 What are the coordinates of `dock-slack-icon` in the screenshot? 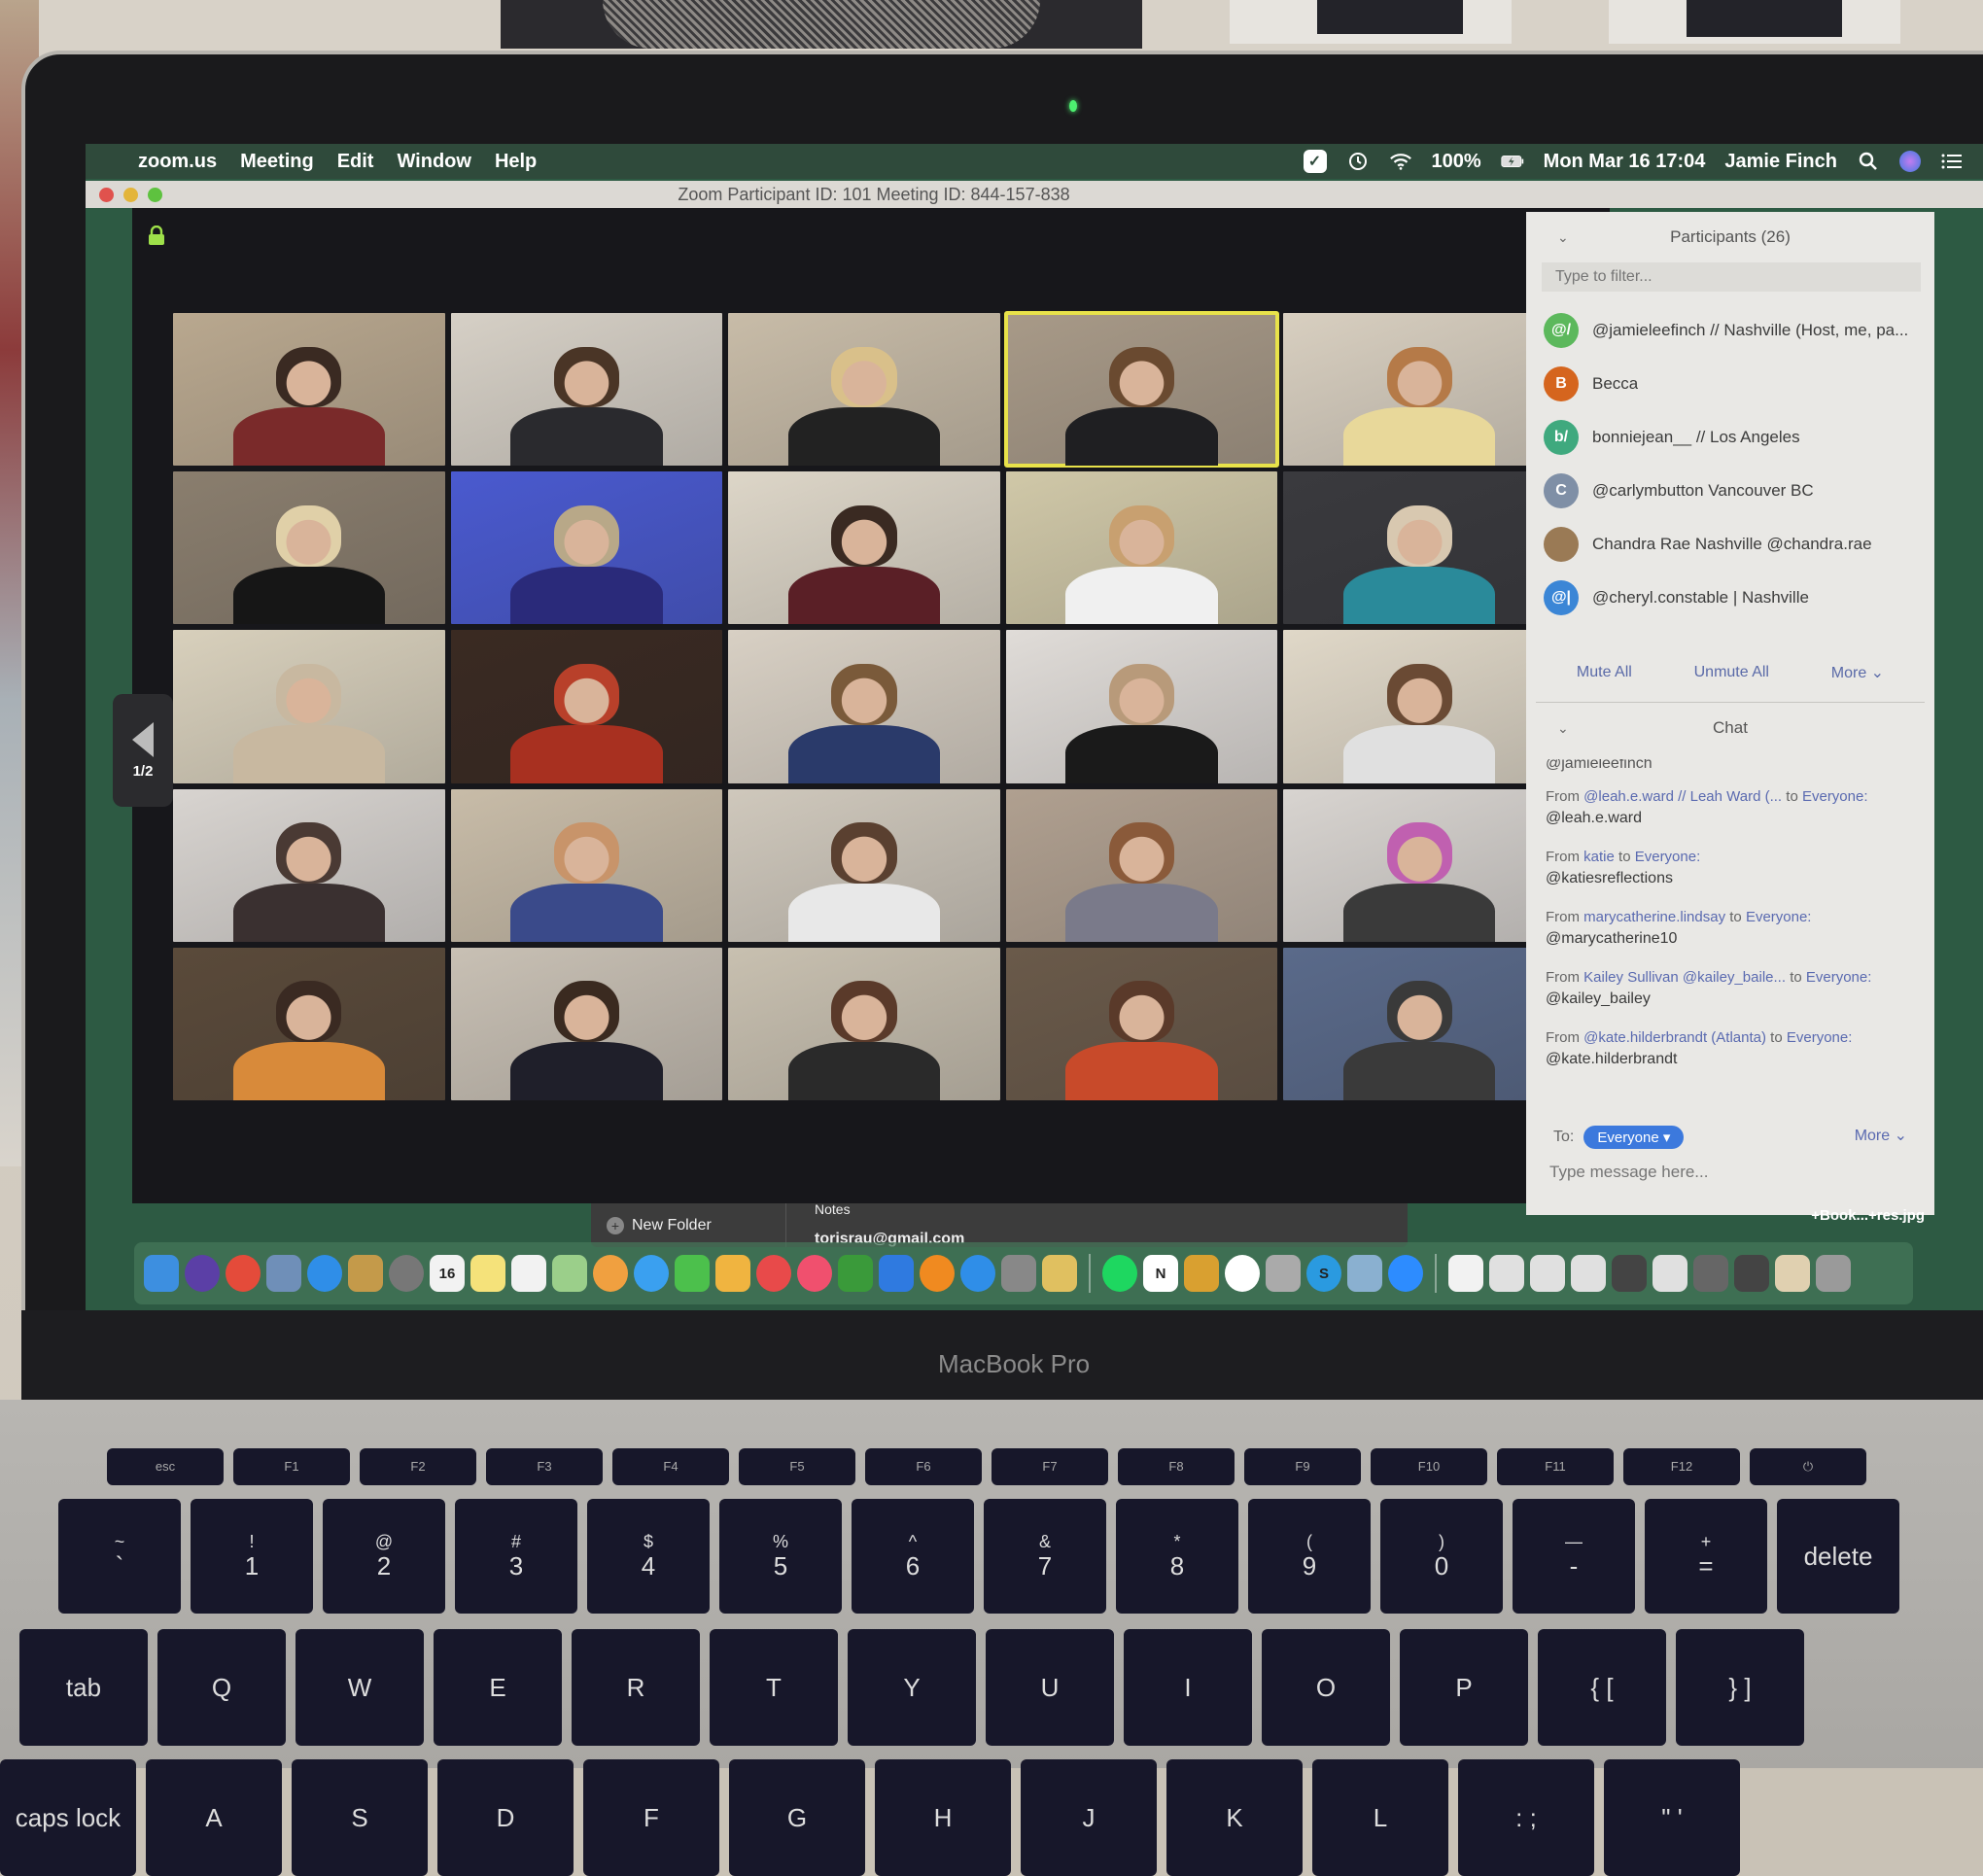 It's located at (1243, 1274).